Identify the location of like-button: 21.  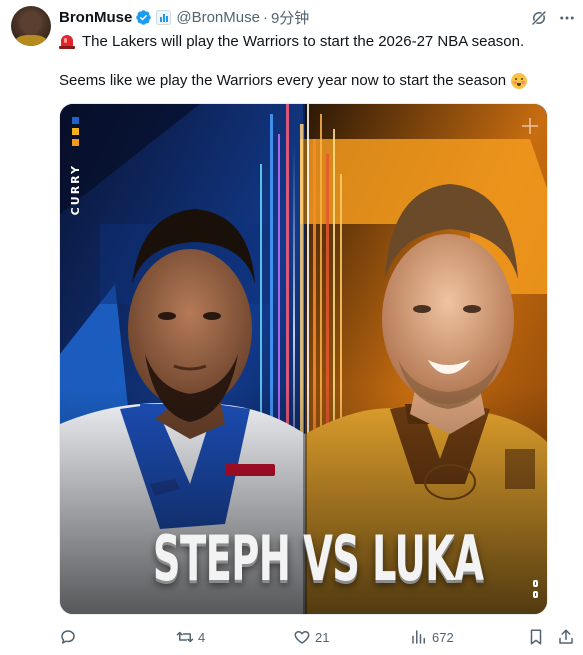
(311, 637).